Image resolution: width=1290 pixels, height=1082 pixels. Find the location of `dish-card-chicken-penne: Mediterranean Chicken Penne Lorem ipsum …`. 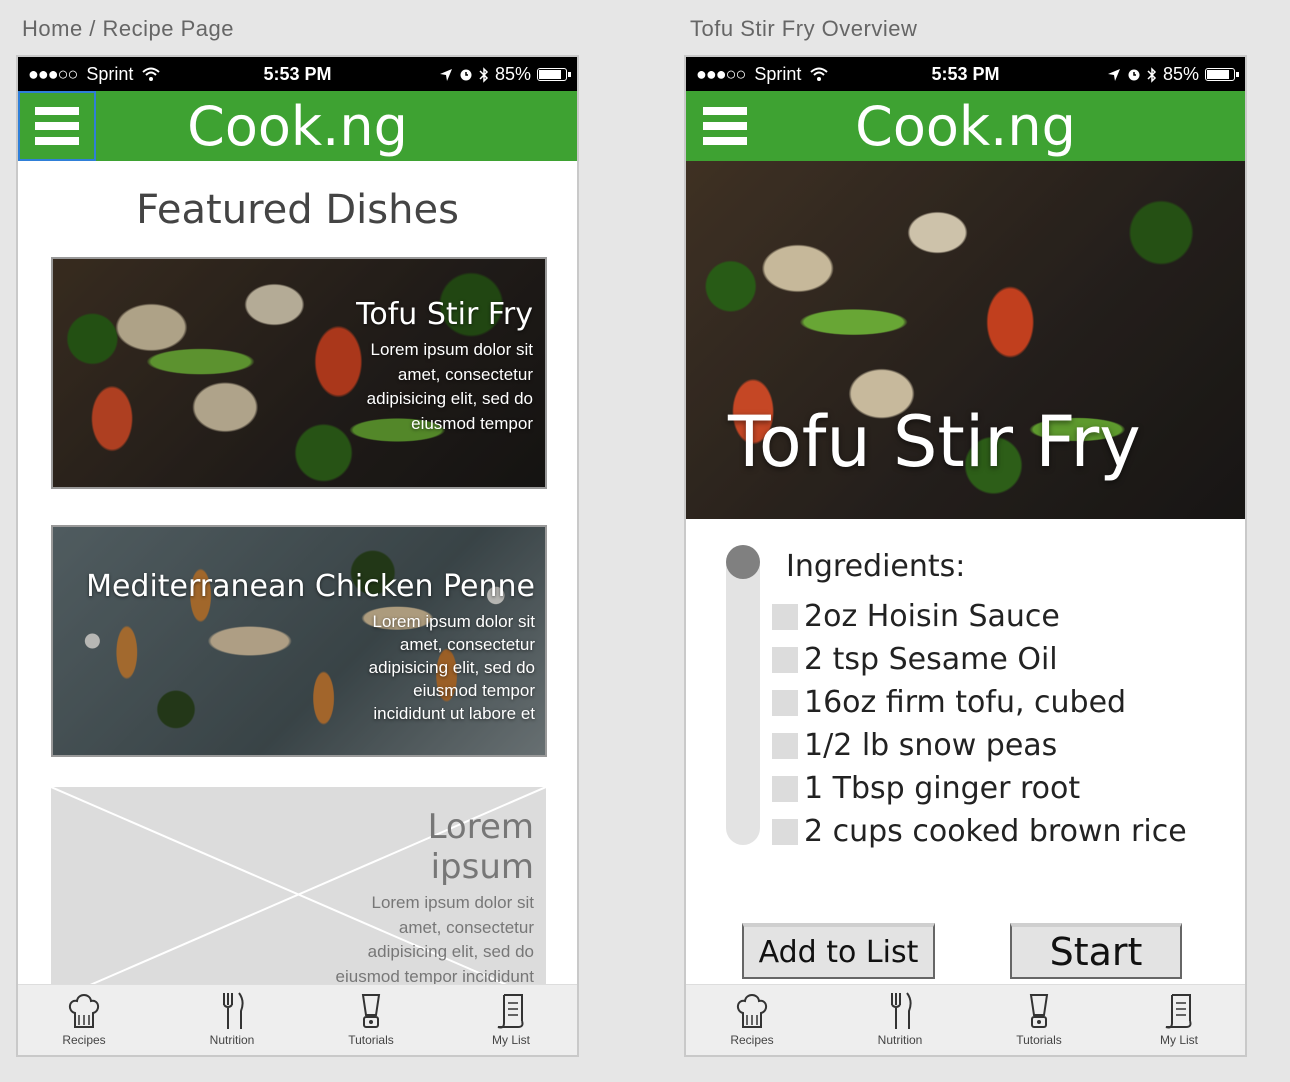

dish-card-chicken-penne: Mediterranean Chicken Penne Lorem ipsum … is located at coordinates (299, 641).